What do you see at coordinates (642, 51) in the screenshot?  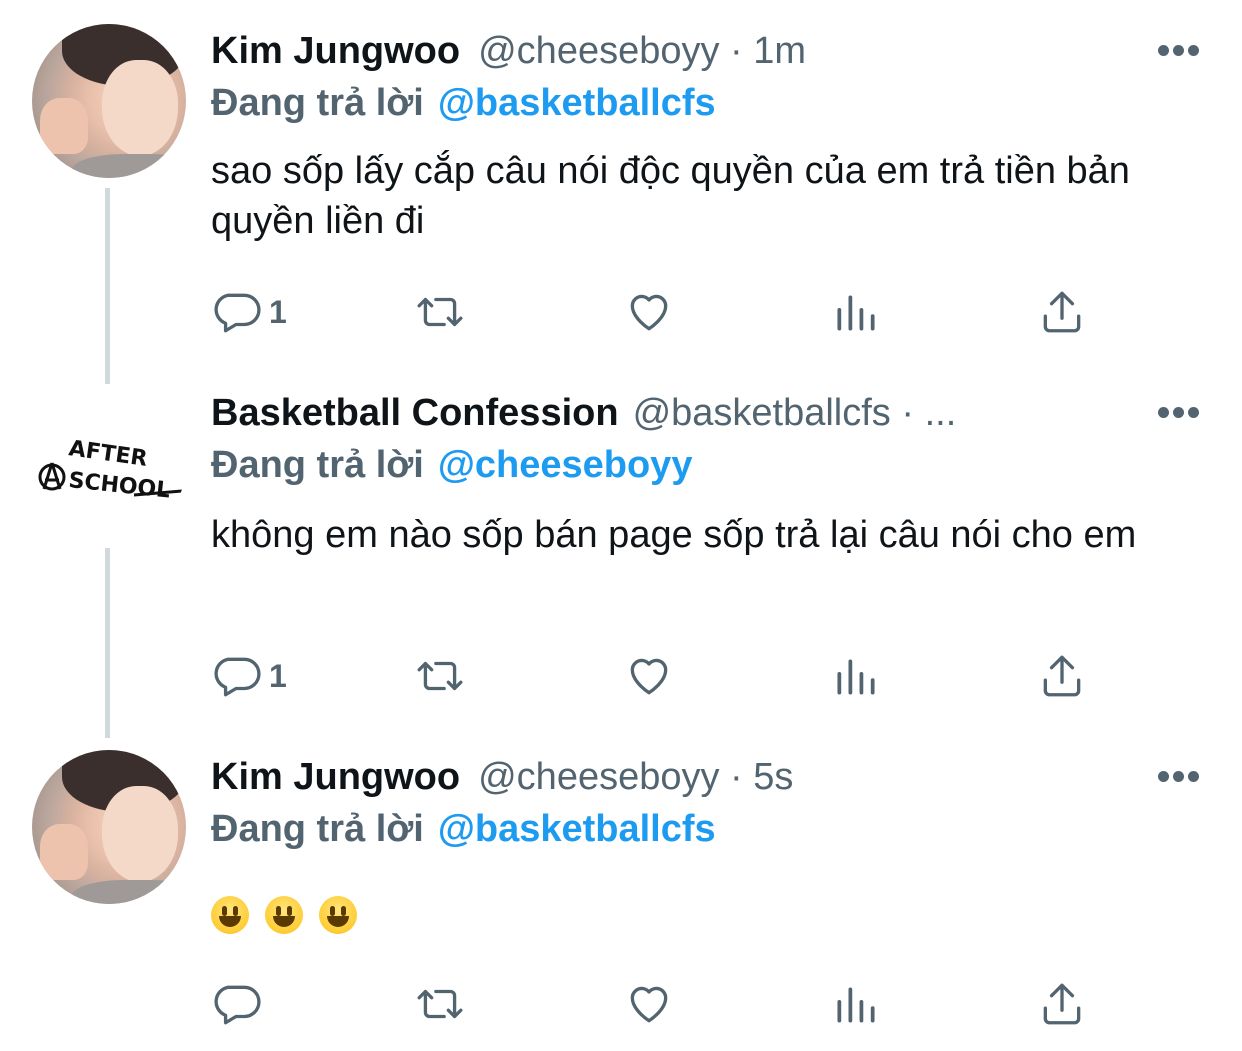 I see `handle-and-time: @cheeseboyy · 1m` at bounding box center [642, 51].